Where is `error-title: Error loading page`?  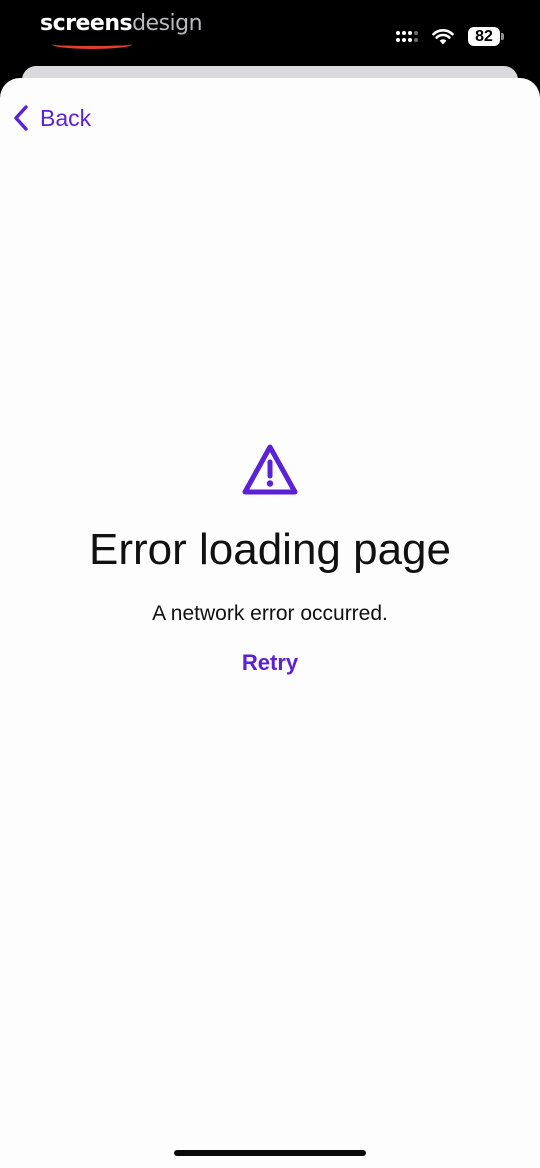 error-title: Error loading page is located at coordinates (269, 549).